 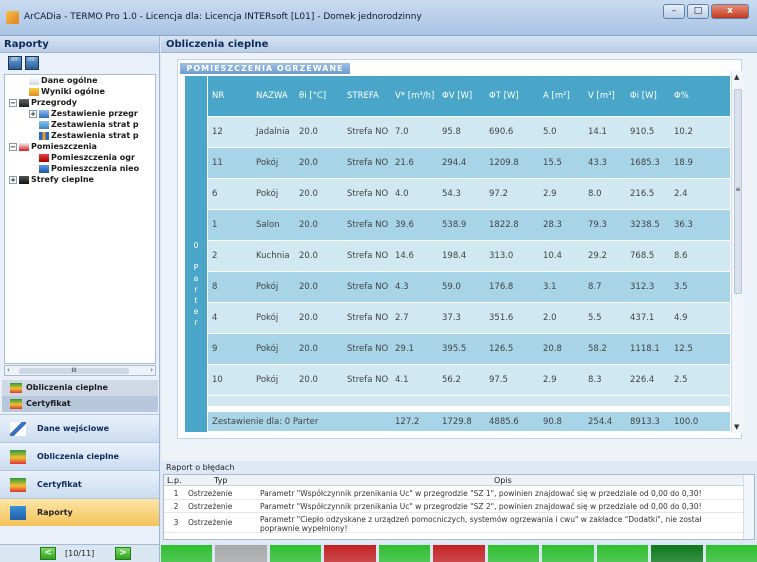 I want to click on table-cell: 37.3, so click(x=451, y=318).